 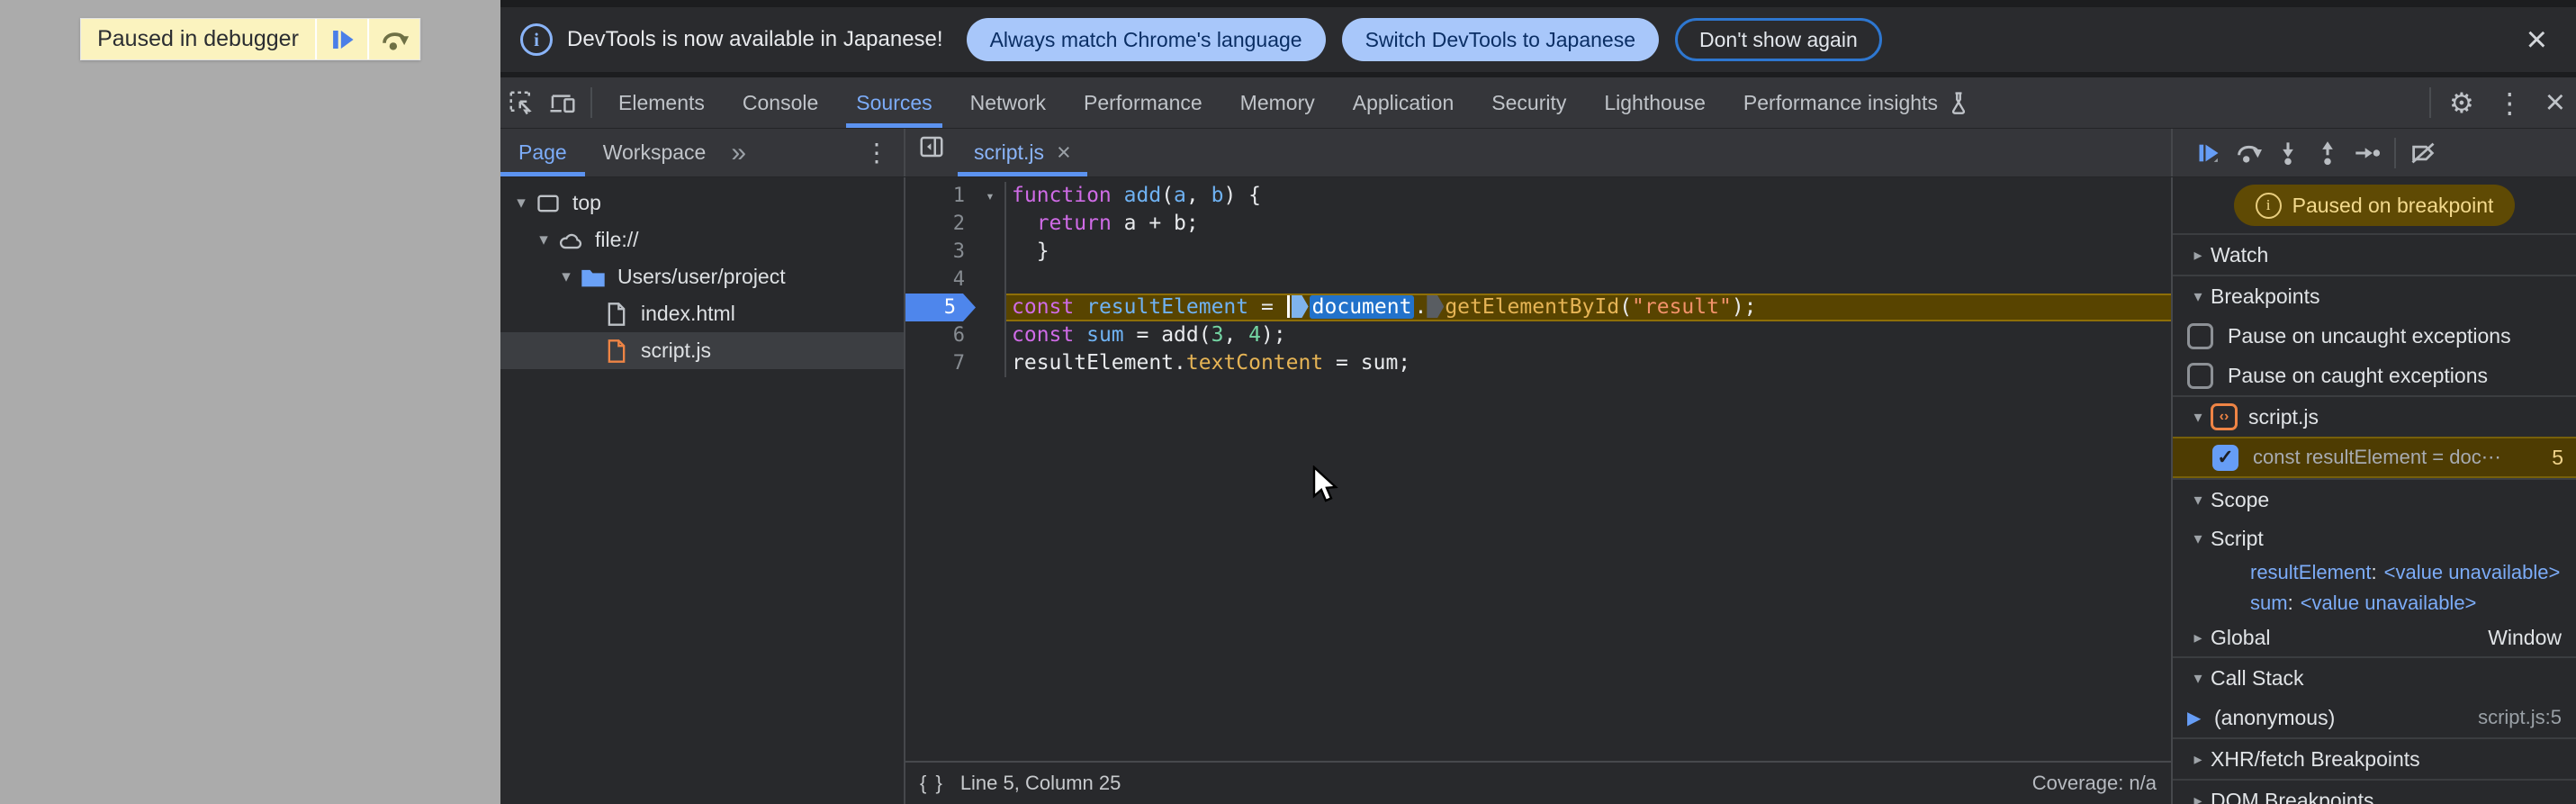 I want to click on tree-item-script-js: script.js, so click(x=702, y=350).